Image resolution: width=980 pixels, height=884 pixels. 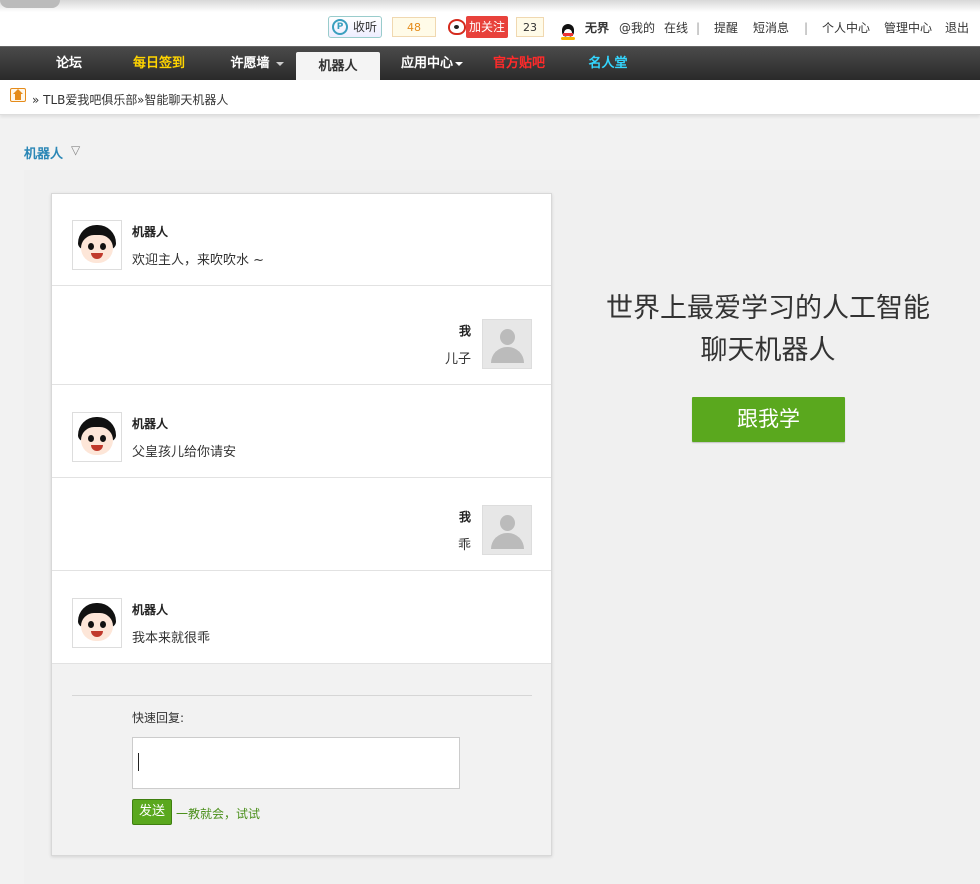 I want to click on breadcrumb-club: » TLB爱我吧俱乐部, so click(x=84, y=99).